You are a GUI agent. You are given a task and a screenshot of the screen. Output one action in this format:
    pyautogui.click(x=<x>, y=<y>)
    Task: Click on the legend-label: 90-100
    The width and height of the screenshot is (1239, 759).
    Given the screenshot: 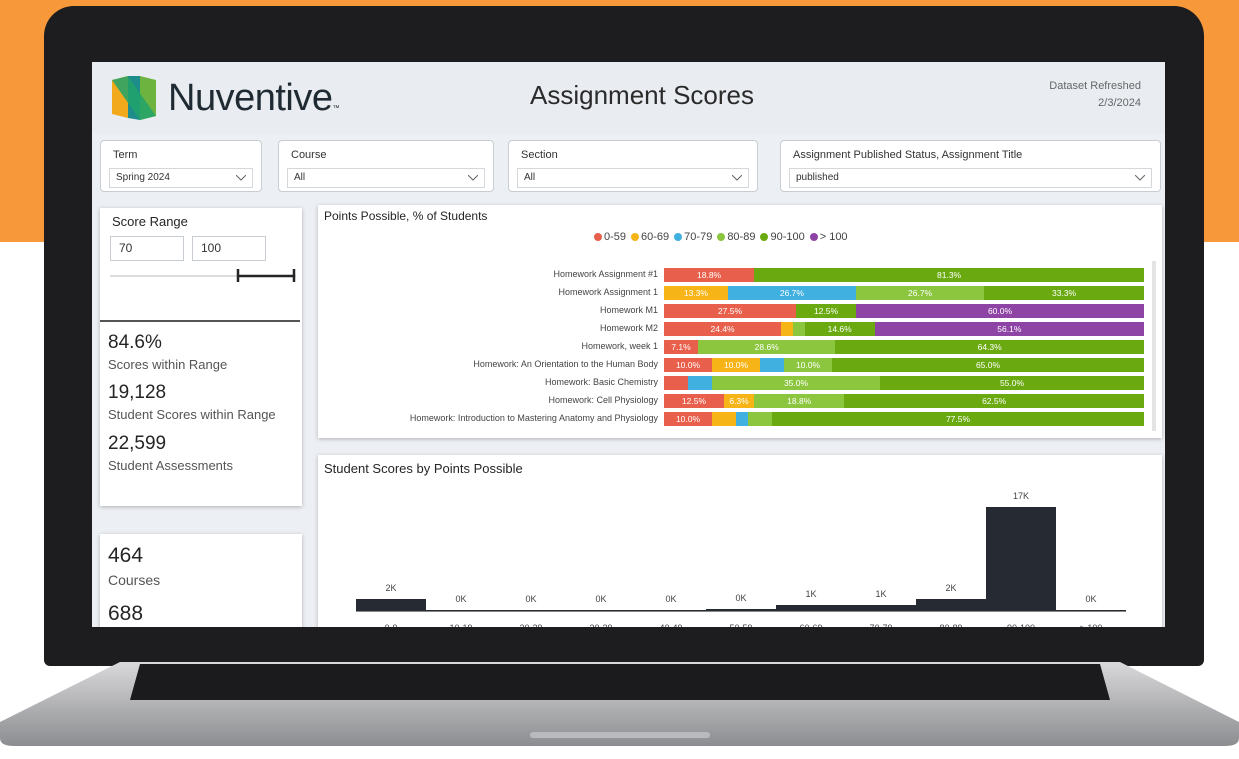 What is the action you would take?
    pyautogui.click(x=787, y=237)
    